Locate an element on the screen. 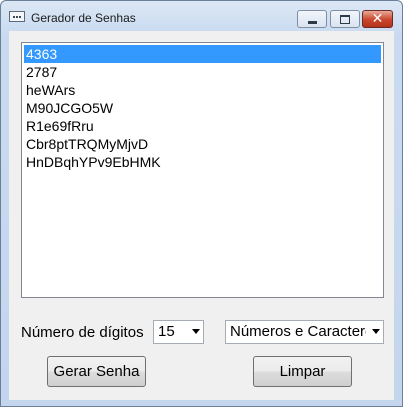 This screenshot has height=407, width=403. list-item: HnDBqhYPv9EbHMK is located at coordinates (202, 162).